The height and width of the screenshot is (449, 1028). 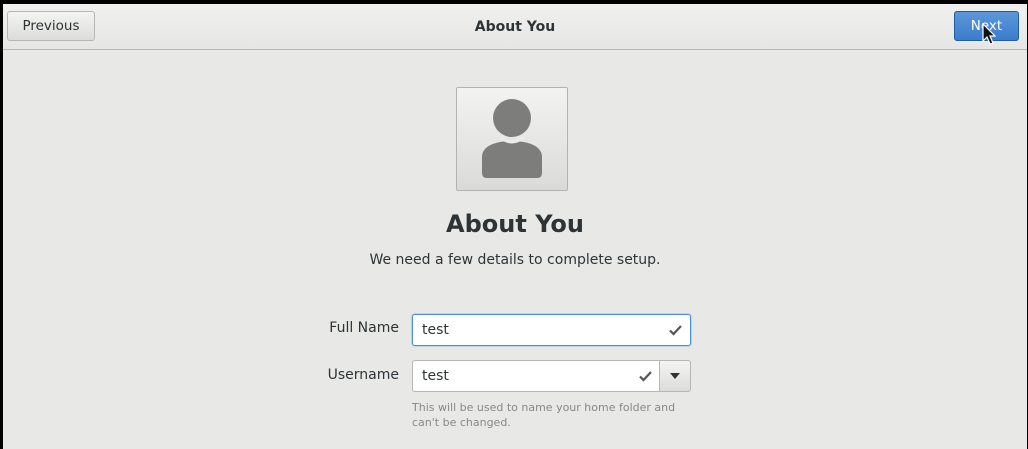 What do you see at coordinates (364, 328) in the screenshot?
I see `full-name-label: Full Name` at bounding box center [364, 328].